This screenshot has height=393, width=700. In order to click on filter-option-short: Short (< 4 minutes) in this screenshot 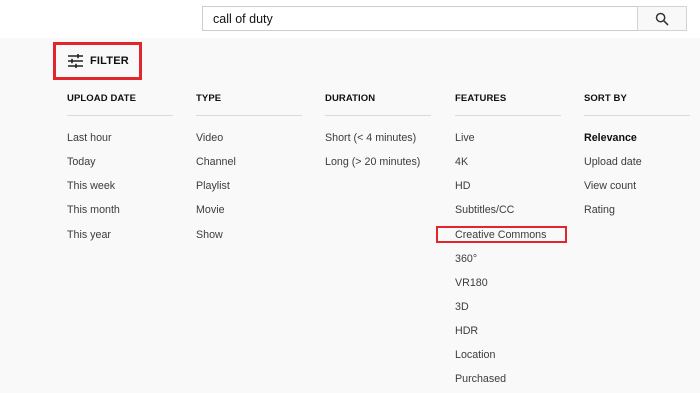, I will do `click(370, 138)`.